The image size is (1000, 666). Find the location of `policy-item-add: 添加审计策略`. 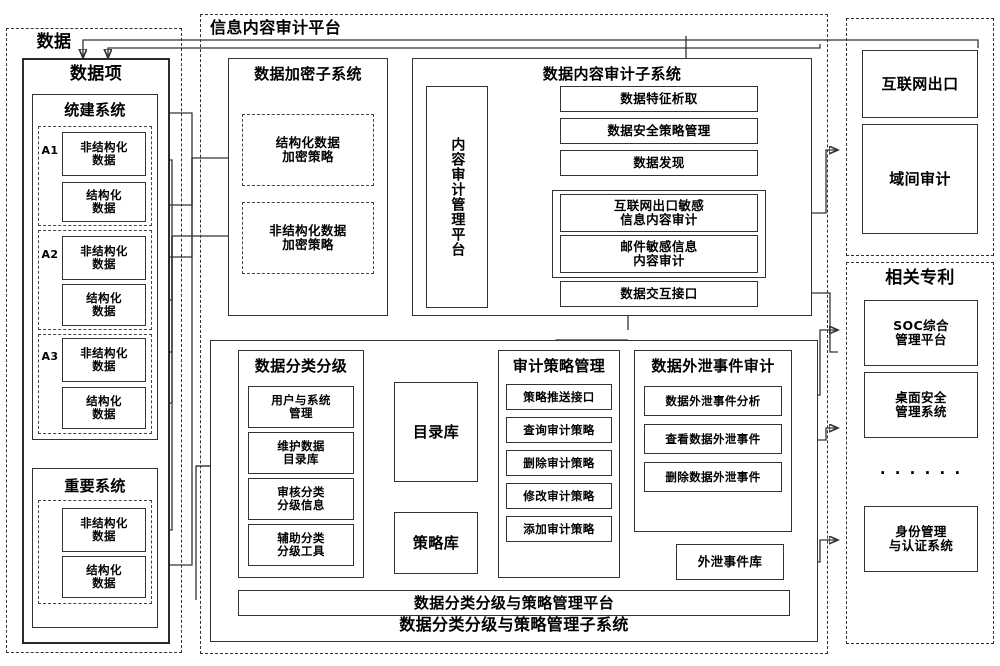

policy-item-add: 添加审计策略 is located at coordinates (559, 529).